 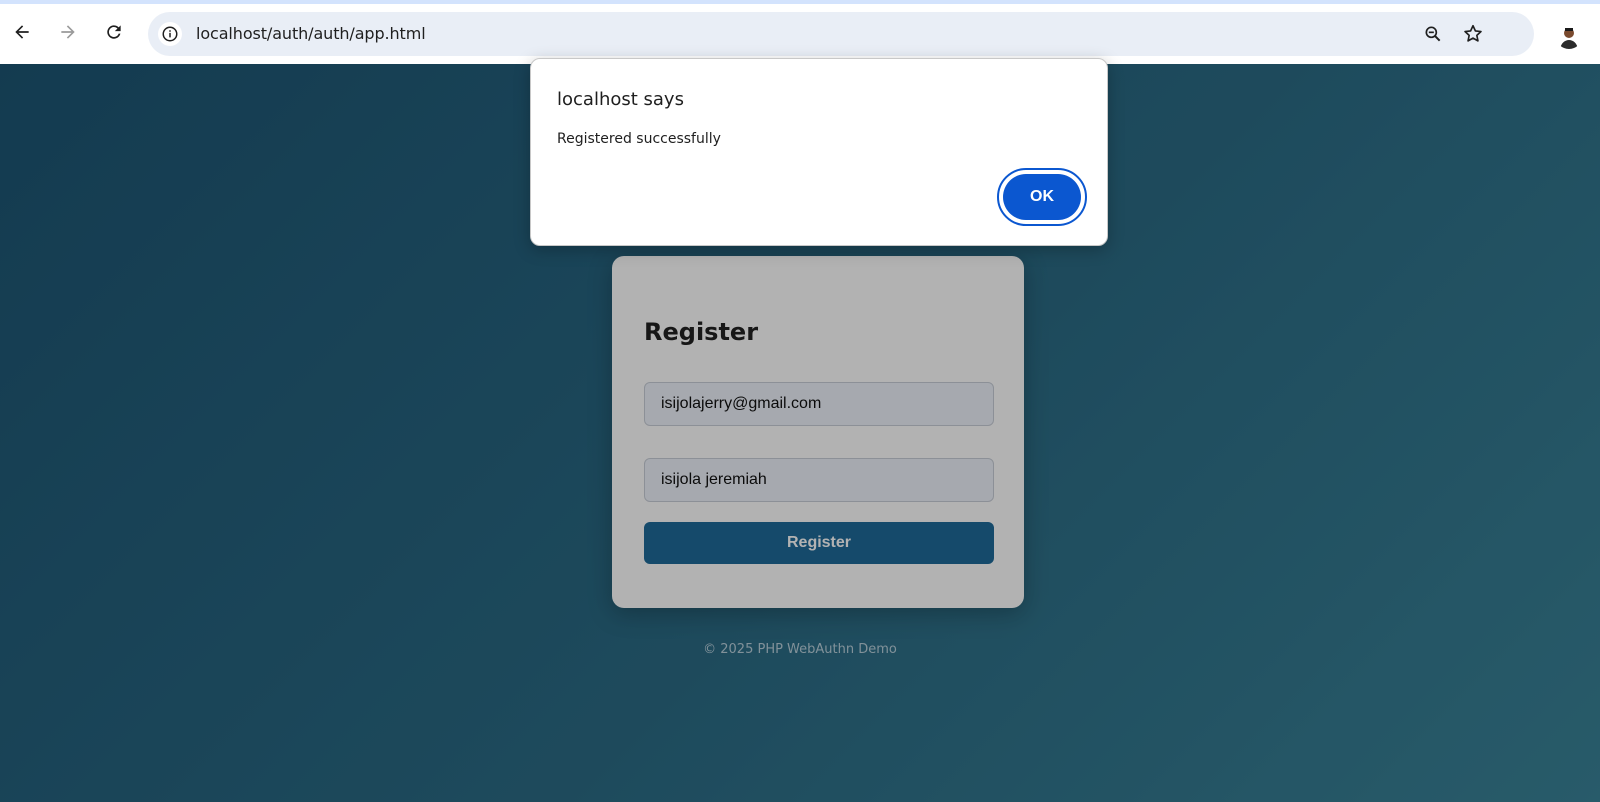 What do you see at coordinates (639, 139) in the screenshot?
I see `dialog-message: Registered successfully` at bounding box center [639, 139].